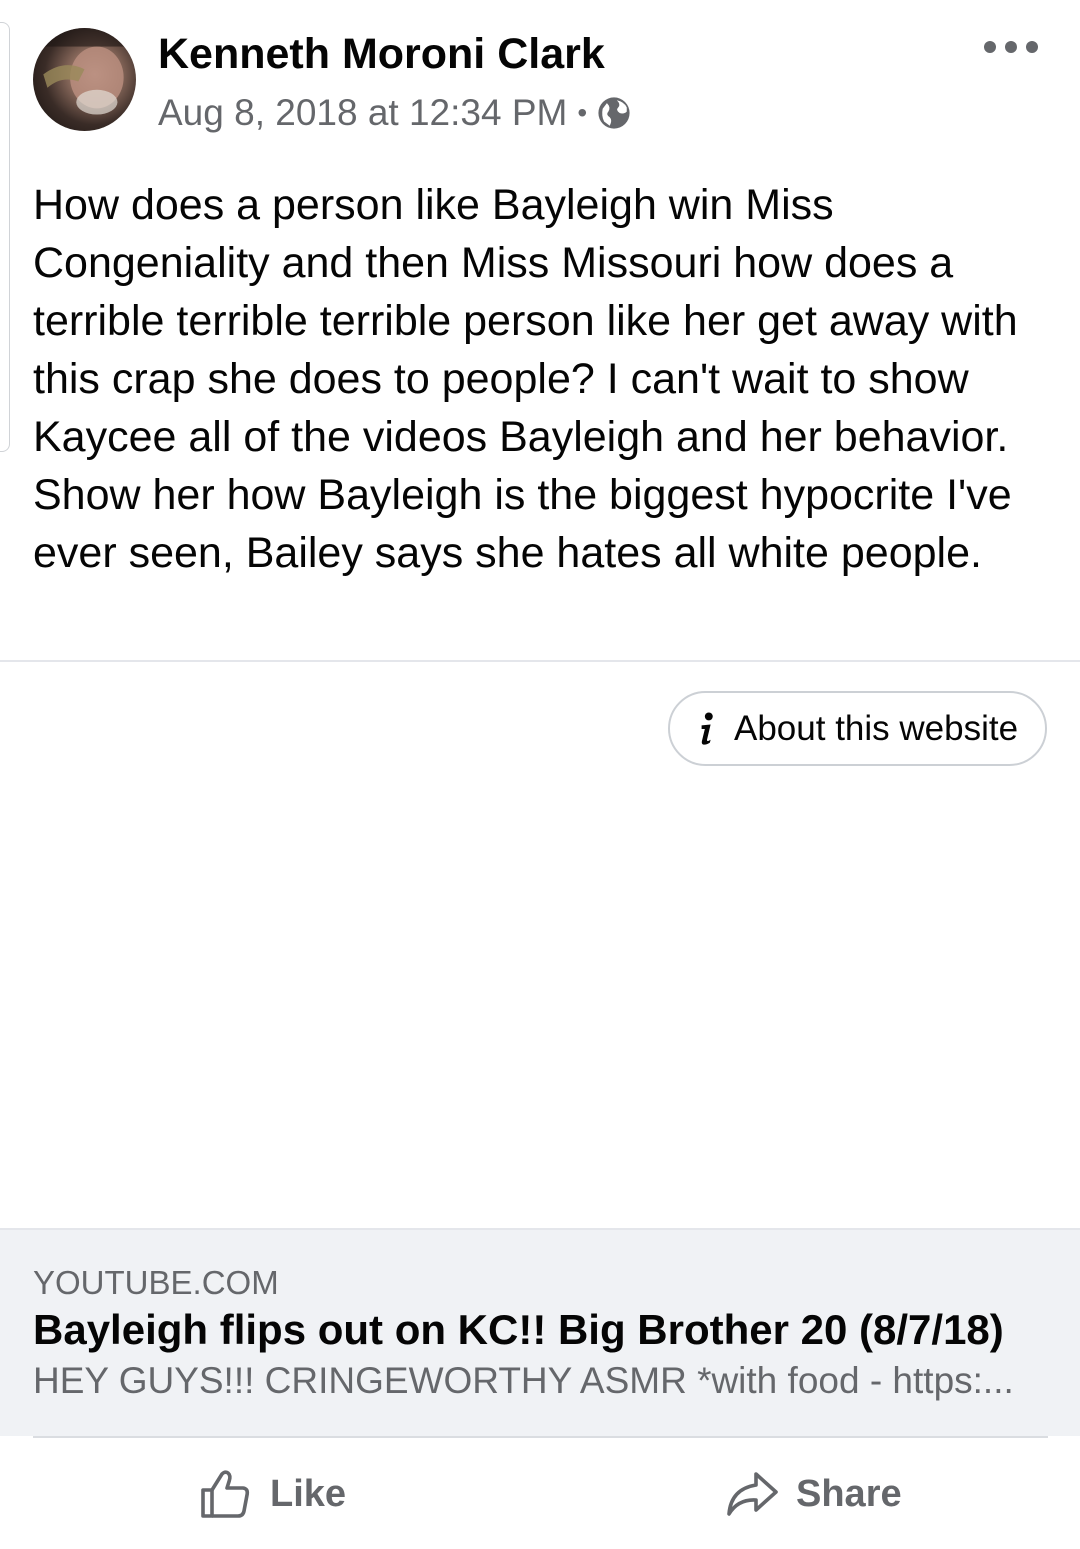 Image resolution: width=1080 pixels, height=1549 pixels. Describe the element at coordinates (84, 71) in the screenshot. I see `avatar-photo` at that location.